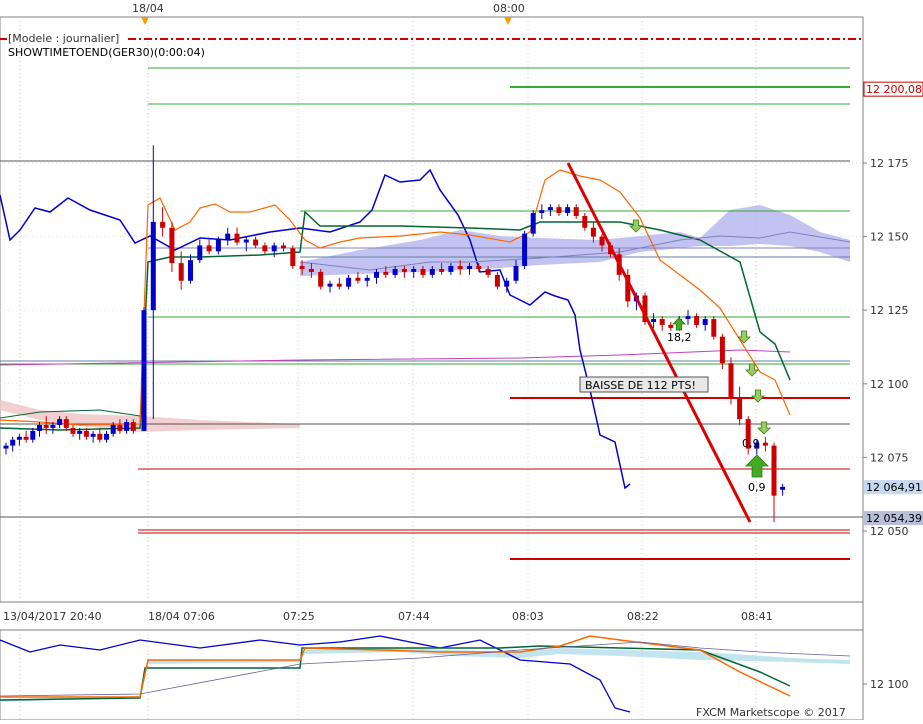  What do you see at coordinates (181, 616) in the screenshot?
I see `time-tick: 18/04 07:06` at bounding box center [181, 616].